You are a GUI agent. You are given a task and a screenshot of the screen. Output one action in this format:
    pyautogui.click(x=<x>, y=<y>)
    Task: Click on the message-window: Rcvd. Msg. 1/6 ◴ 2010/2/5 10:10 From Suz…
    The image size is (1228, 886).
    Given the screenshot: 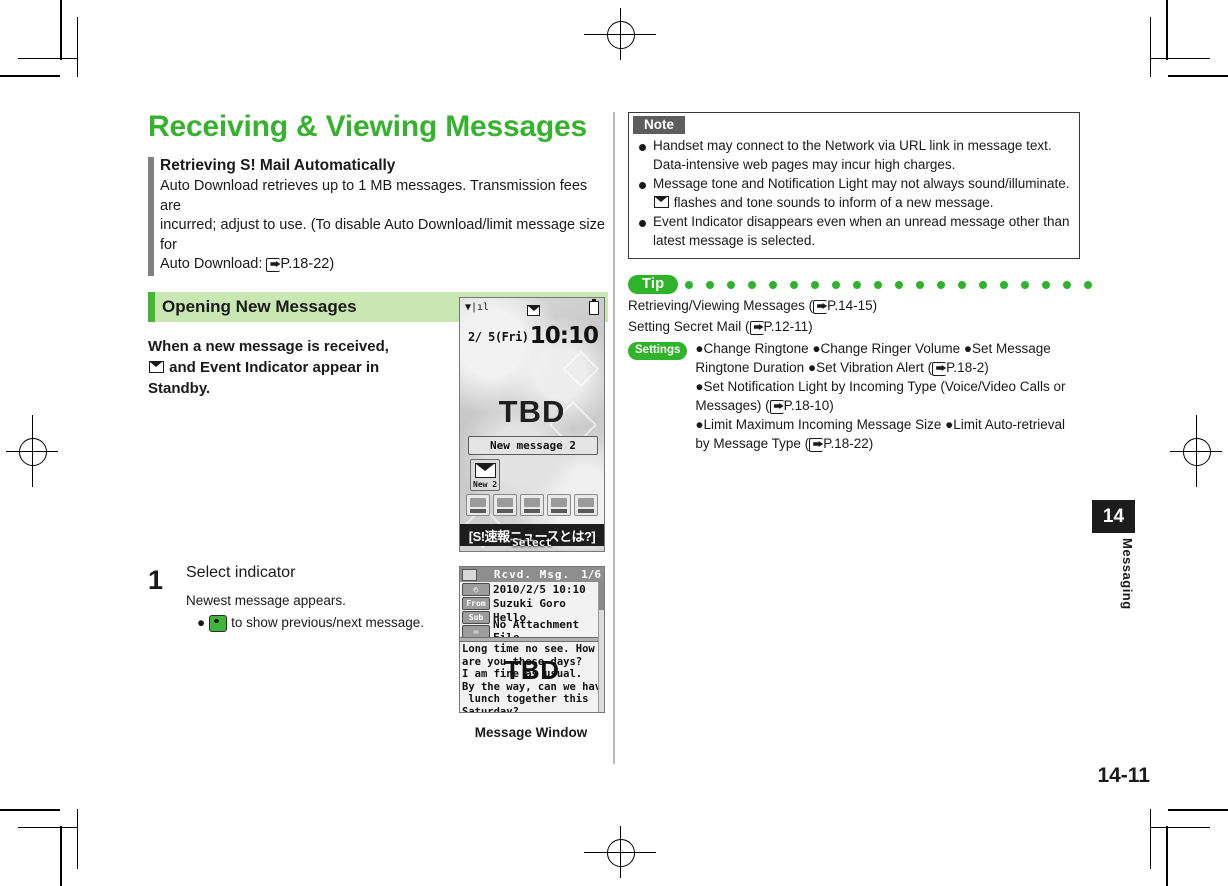 What is the action you would take?
    pyautogui.click(x=532, y=639)
    